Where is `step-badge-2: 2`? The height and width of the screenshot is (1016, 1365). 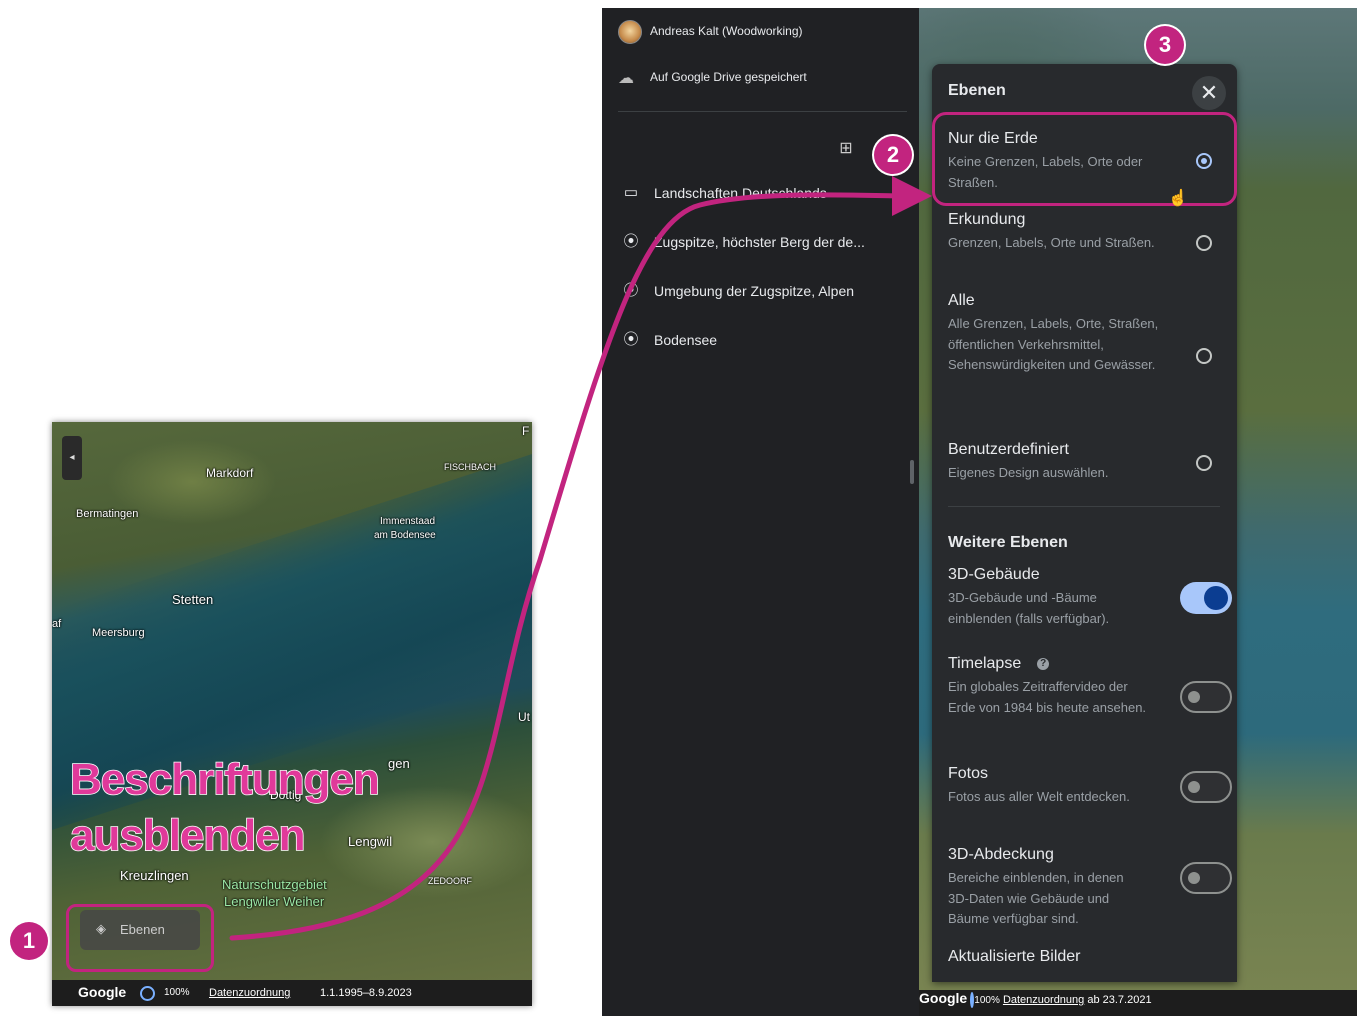
step-badge-2: 2 is located at coordinates (893, 155).